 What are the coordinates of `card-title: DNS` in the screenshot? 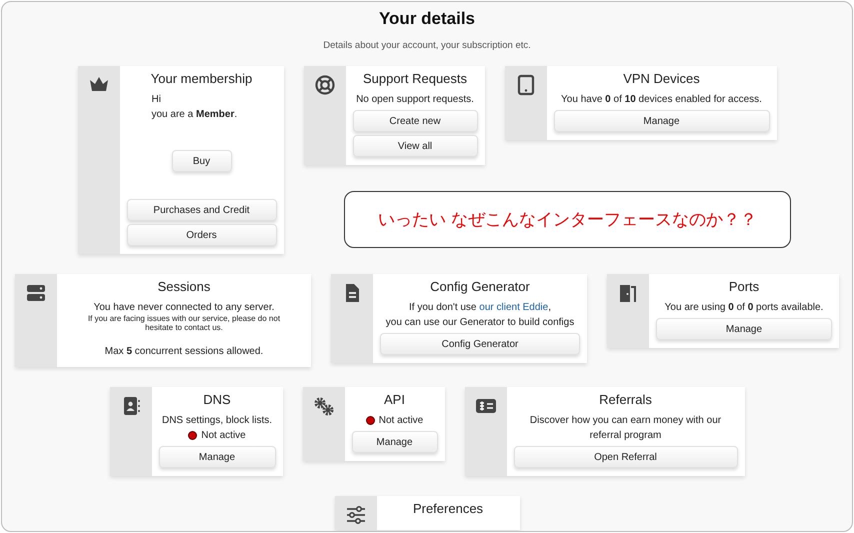 It's located at (217, 399).